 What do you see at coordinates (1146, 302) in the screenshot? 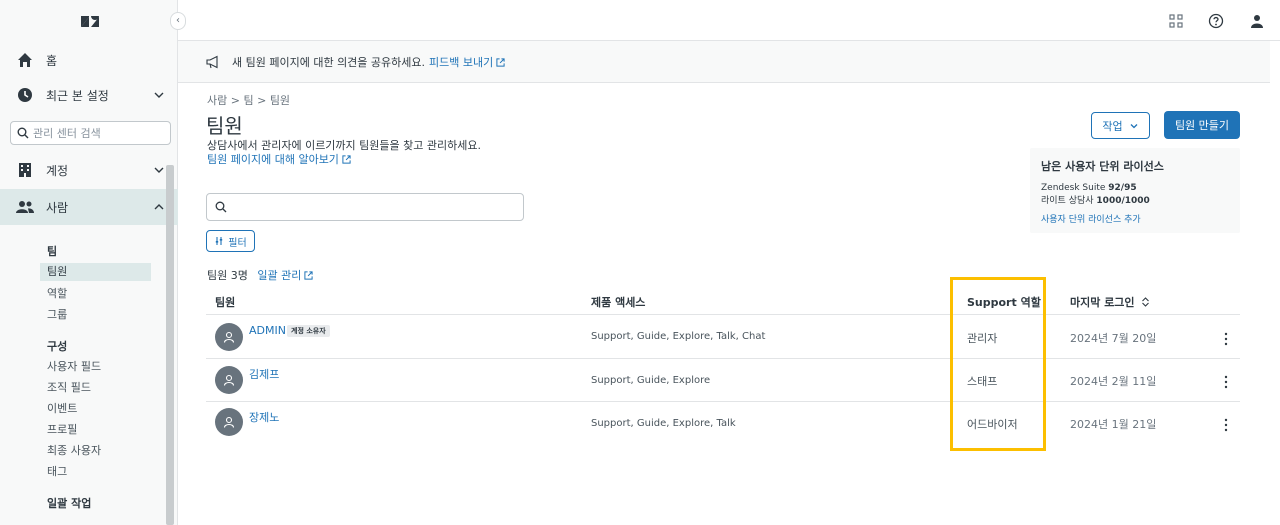
I see `sort-icon` at bounding box center [1146, 302].